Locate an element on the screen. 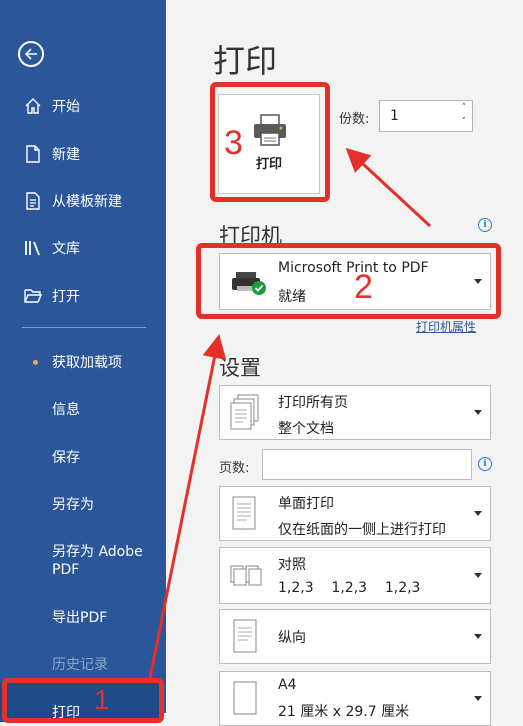  collate-icon is located at coordinates (246, 575).